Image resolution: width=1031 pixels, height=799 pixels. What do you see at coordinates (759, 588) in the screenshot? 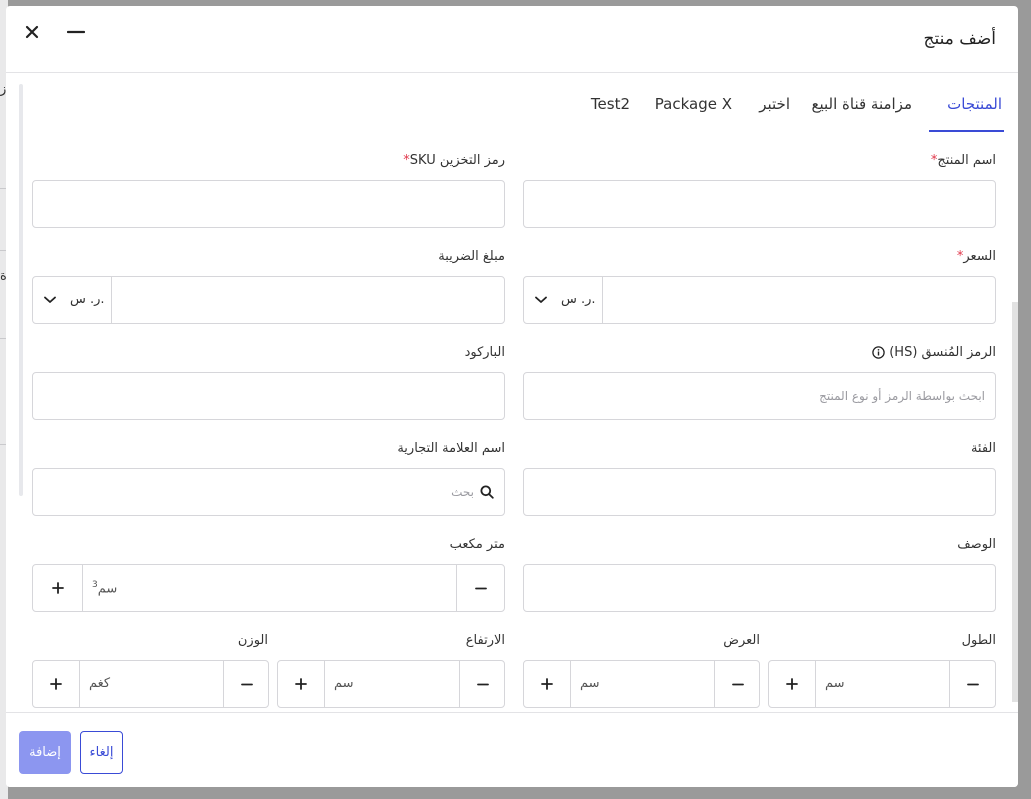
I see `description-input` at bounding box center [759, 588].